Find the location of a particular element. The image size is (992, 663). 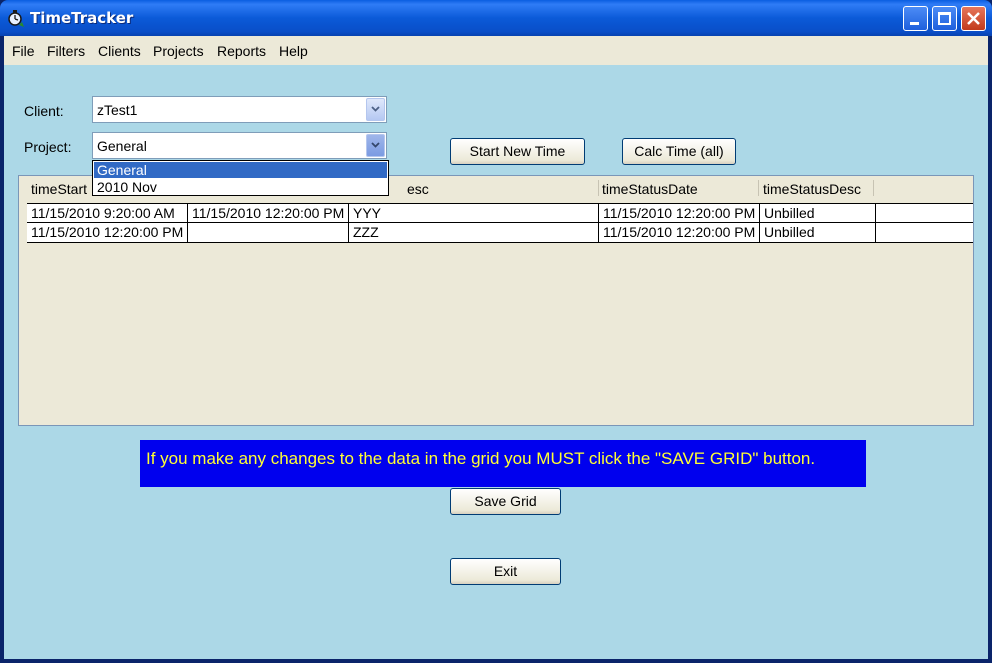

project-option-2010-nov: 2010 Nov is located at coordinates (240, 187).